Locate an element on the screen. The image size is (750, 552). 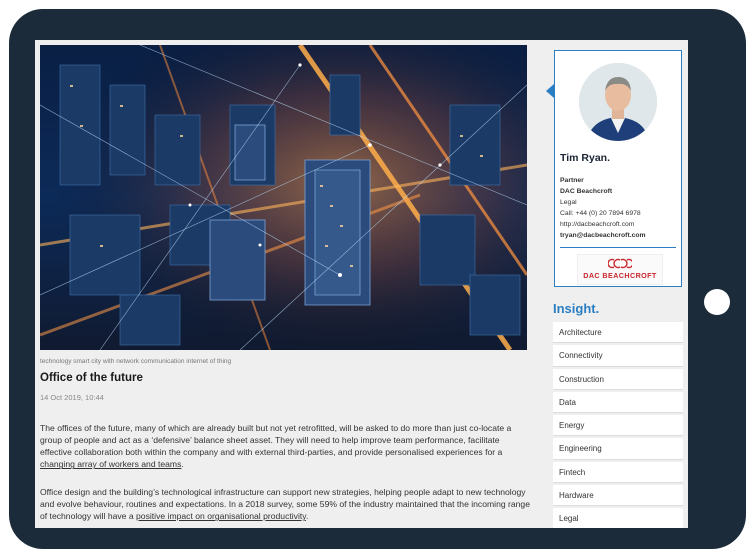
topic-fintech: Fintech is located at coordinates (618, 472).